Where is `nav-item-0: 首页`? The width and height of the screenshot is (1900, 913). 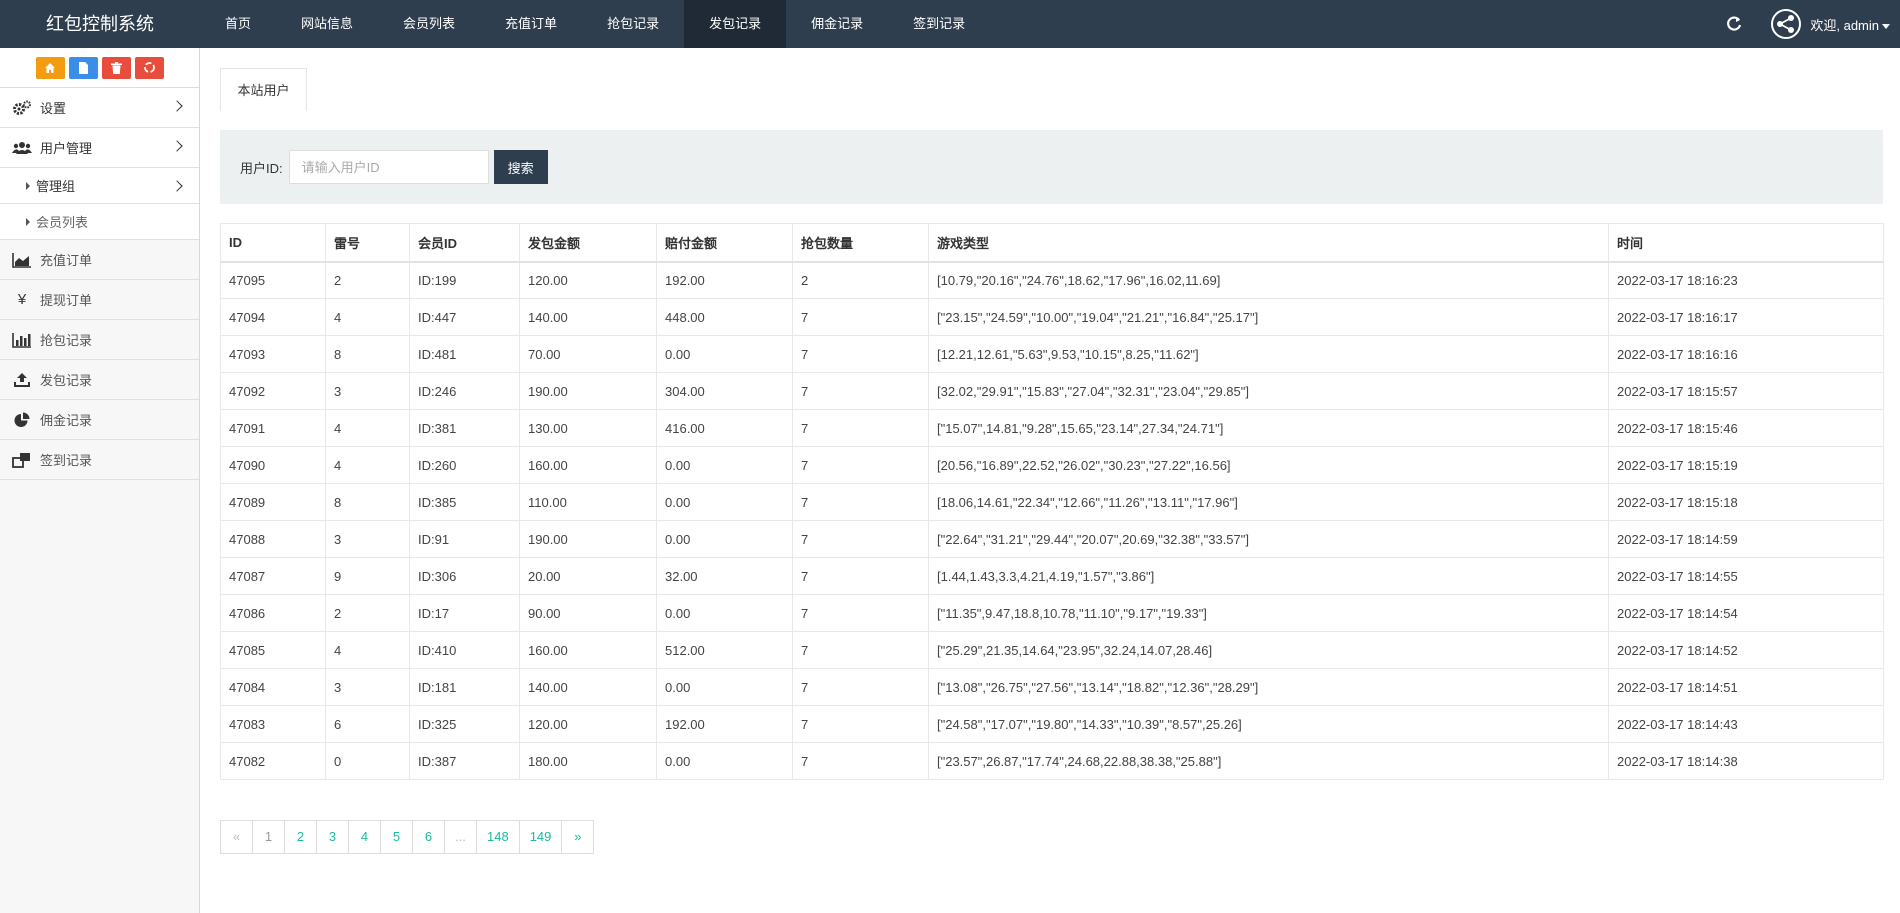 nav-item-0: 首页 is located at coordinates (238, 24).